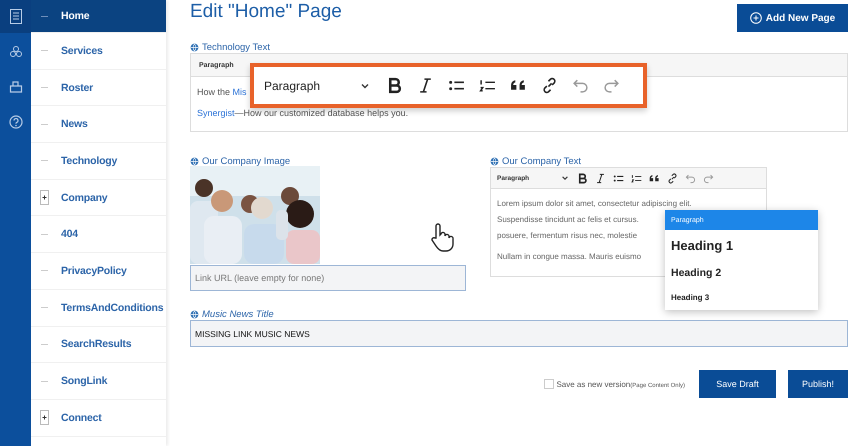 The image size is (850, 446). What do you see at coordinates (549, 384) in the screenshot?
I see `checkbox` at bounding box center [549, 384].